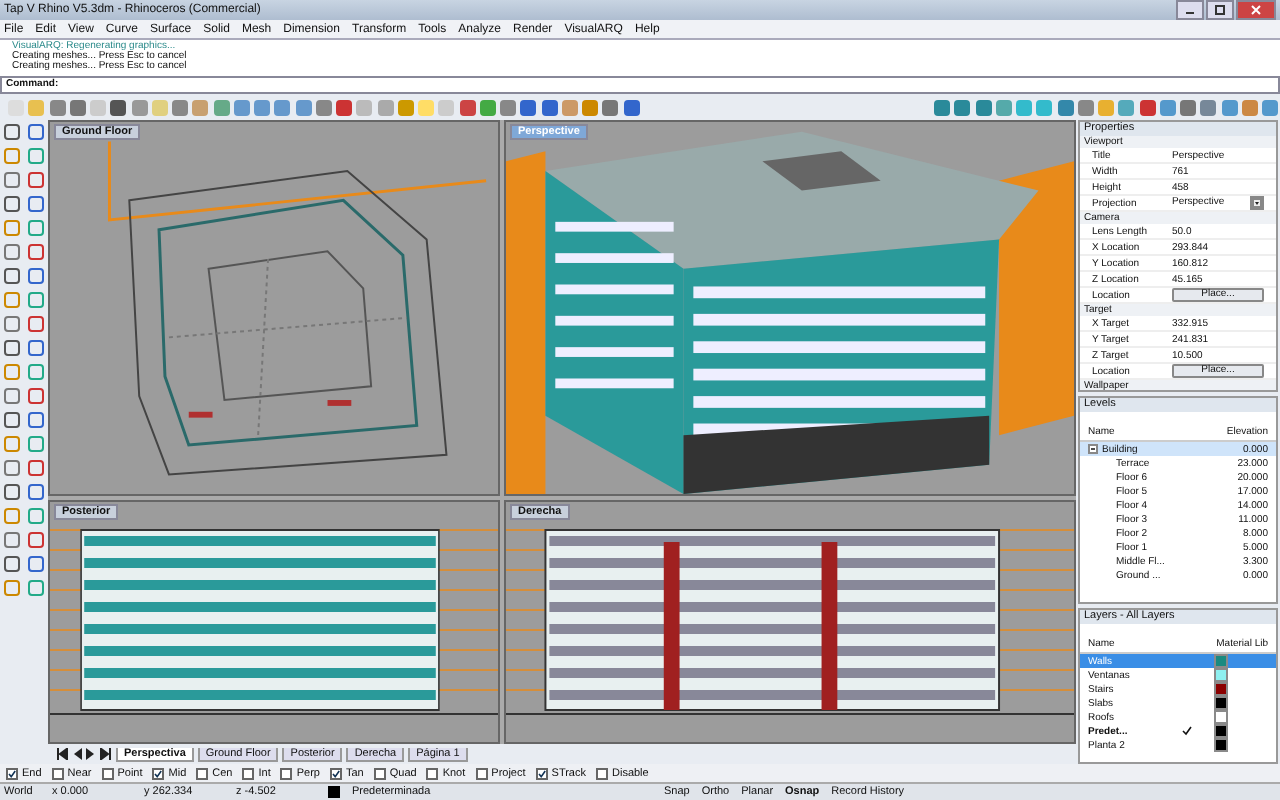 This screenshot has width=1280, height=800. I want to click on first-tab-icon, so click(62, 754).